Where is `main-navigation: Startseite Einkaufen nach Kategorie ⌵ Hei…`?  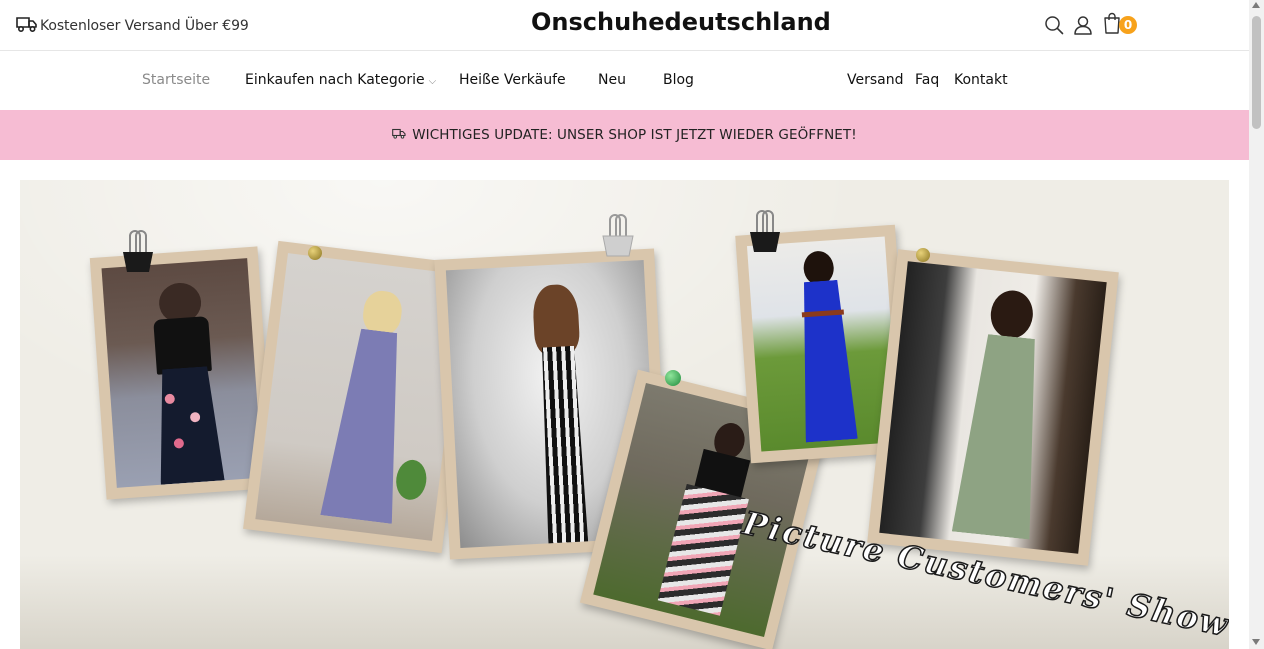 main-navigation: Startseite Einkaufen nach Kategorie ⌵ Hei… is located at coordinates (624, 80).